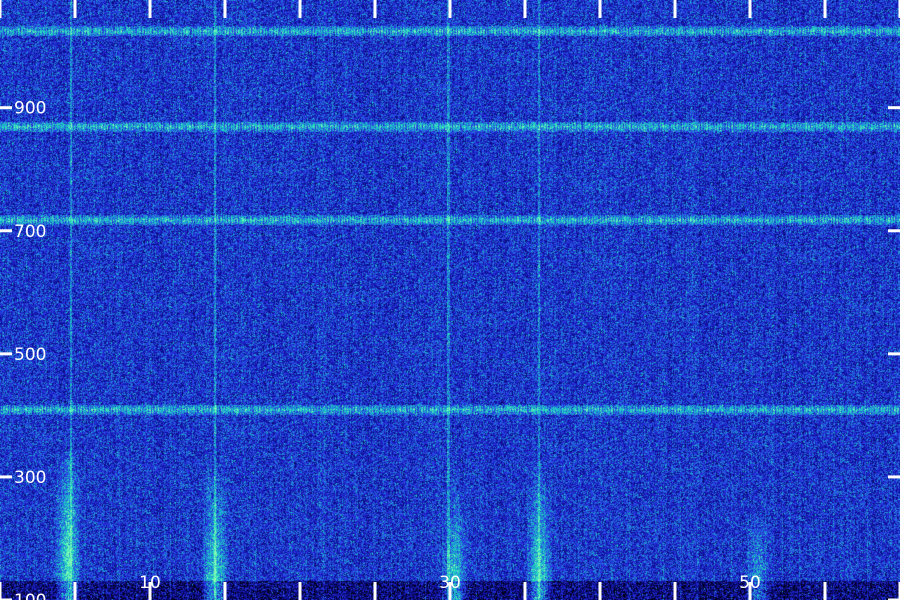 Image resolution: width=900 pixels, height=600 pixels. Describe the element at coordinates (750, 583) in the screenshot. I see `x-tick-label: 50` at that location.